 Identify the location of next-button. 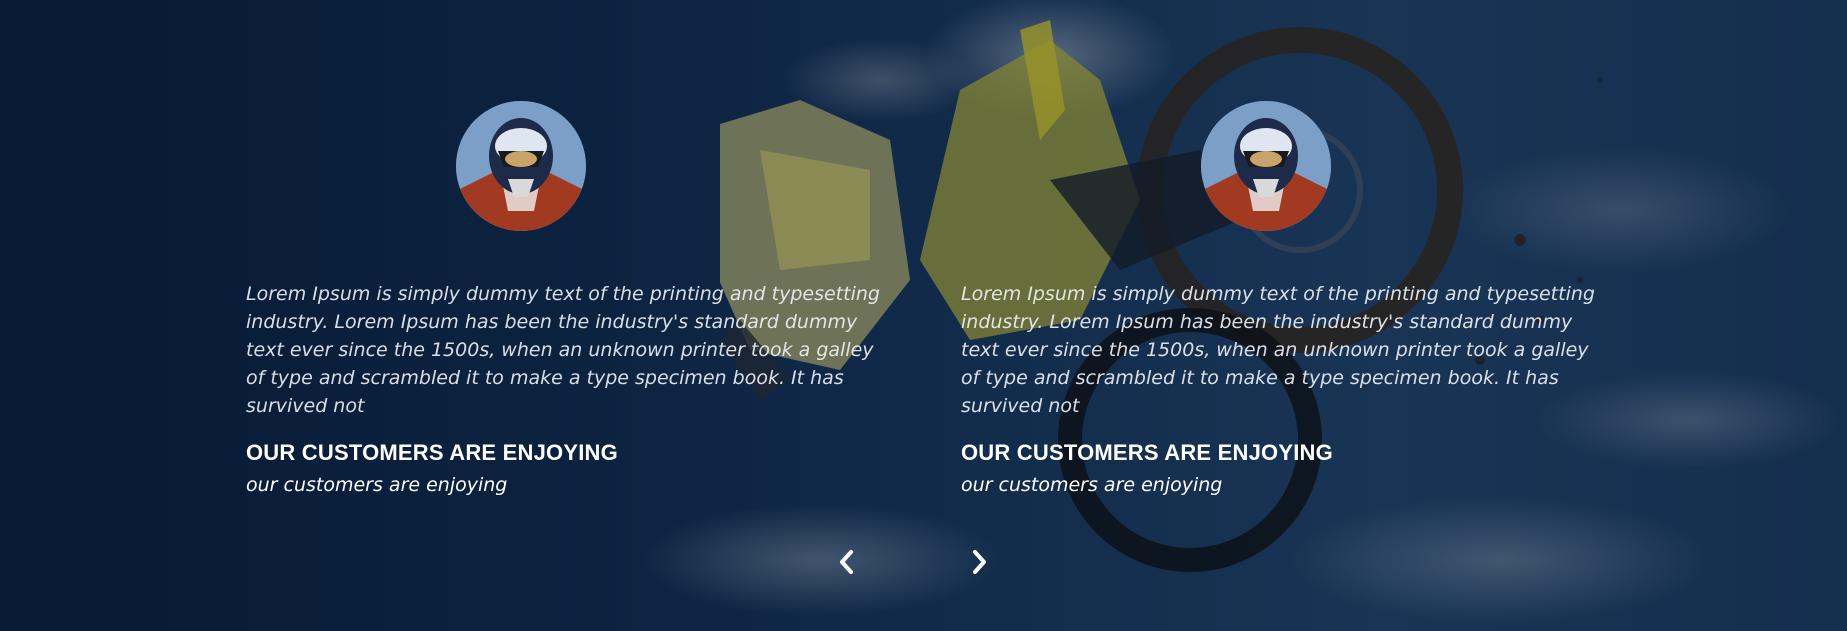
(980, 562).